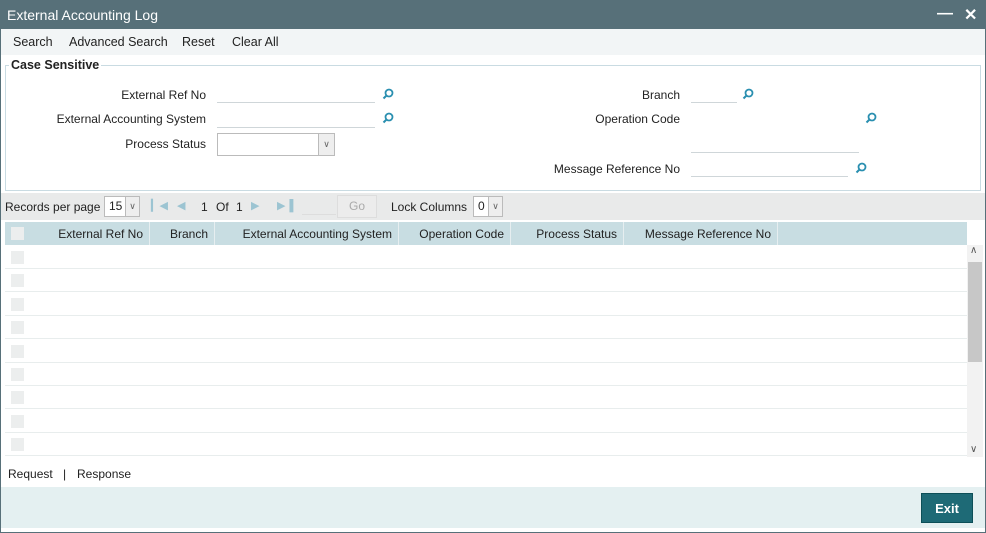  I want to click on scrollbar-thumb, so click(975, 312).